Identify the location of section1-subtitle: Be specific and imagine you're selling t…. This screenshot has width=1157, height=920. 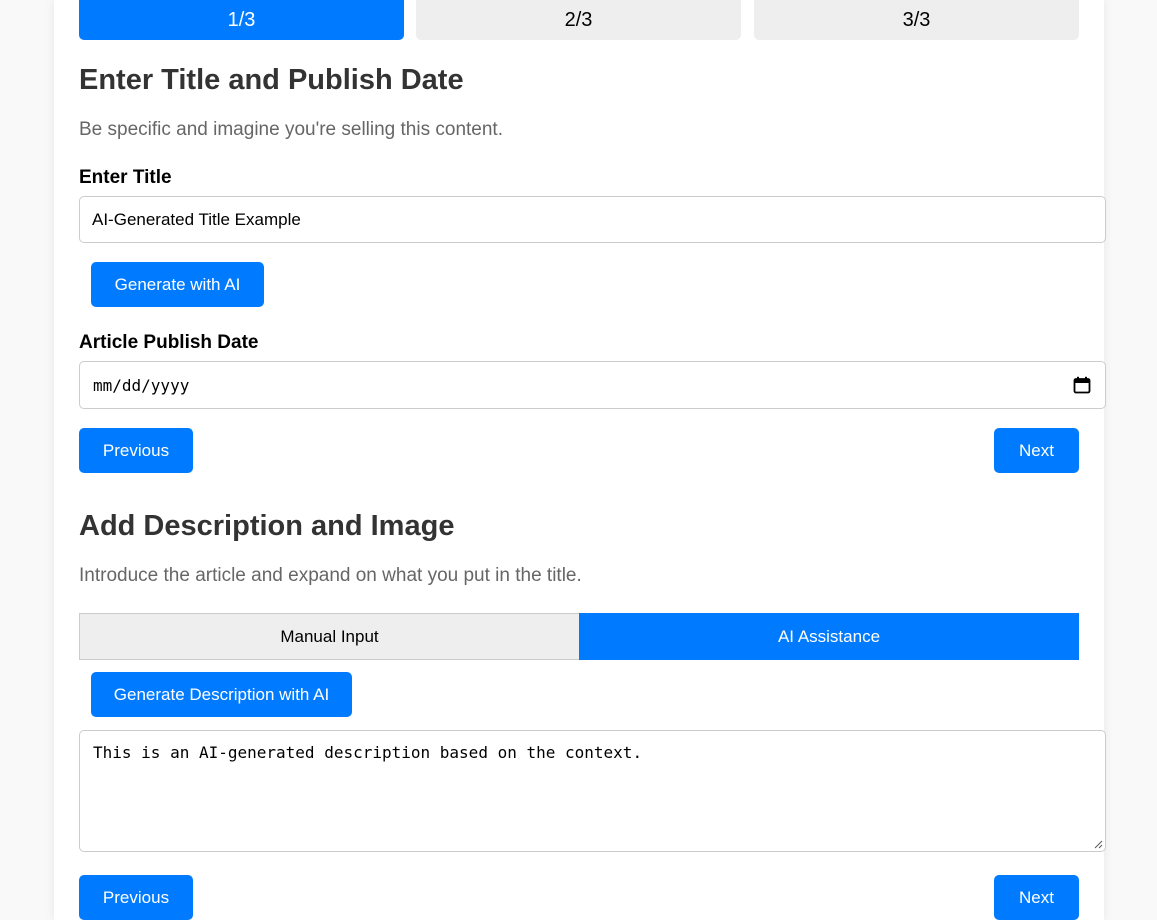
(291, 129).